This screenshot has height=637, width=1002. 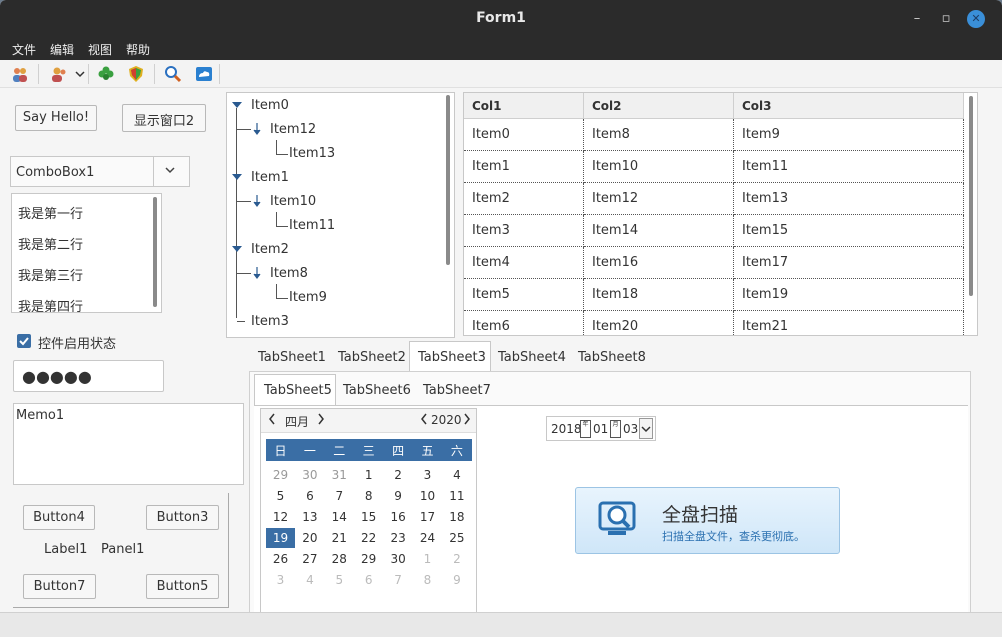 I want to click on prev-year-icon, so click(x=424, y=421).